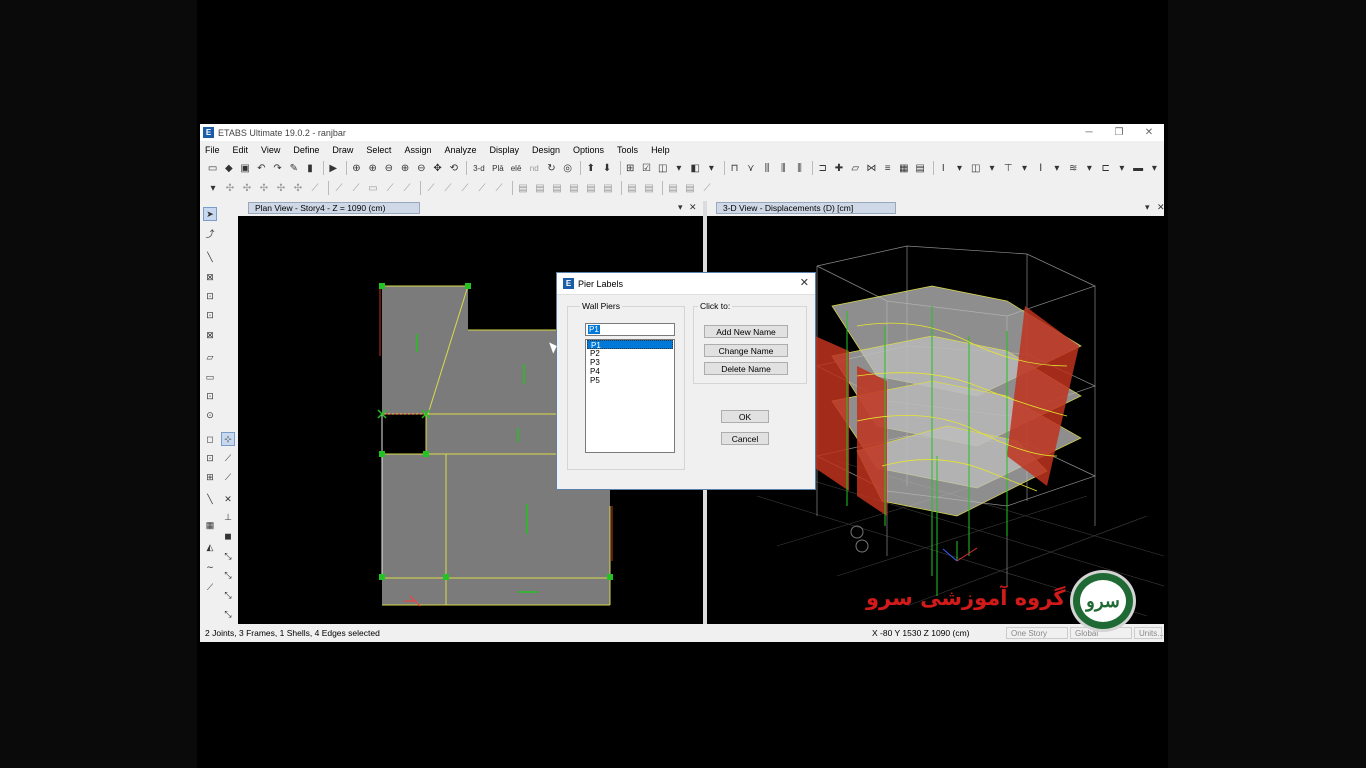  Describe the element at coordinates (590, 168) in the screenshot. I see `move-up-icon: ⬆` at that location.